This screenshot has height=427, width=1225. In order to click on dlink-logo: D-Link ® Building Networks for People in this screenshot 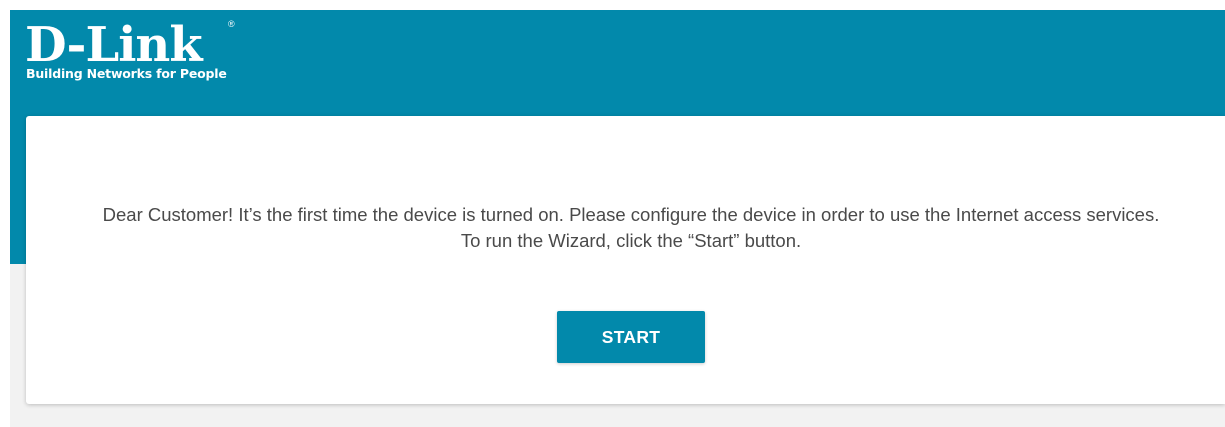, I will do `click(135, 52)`.